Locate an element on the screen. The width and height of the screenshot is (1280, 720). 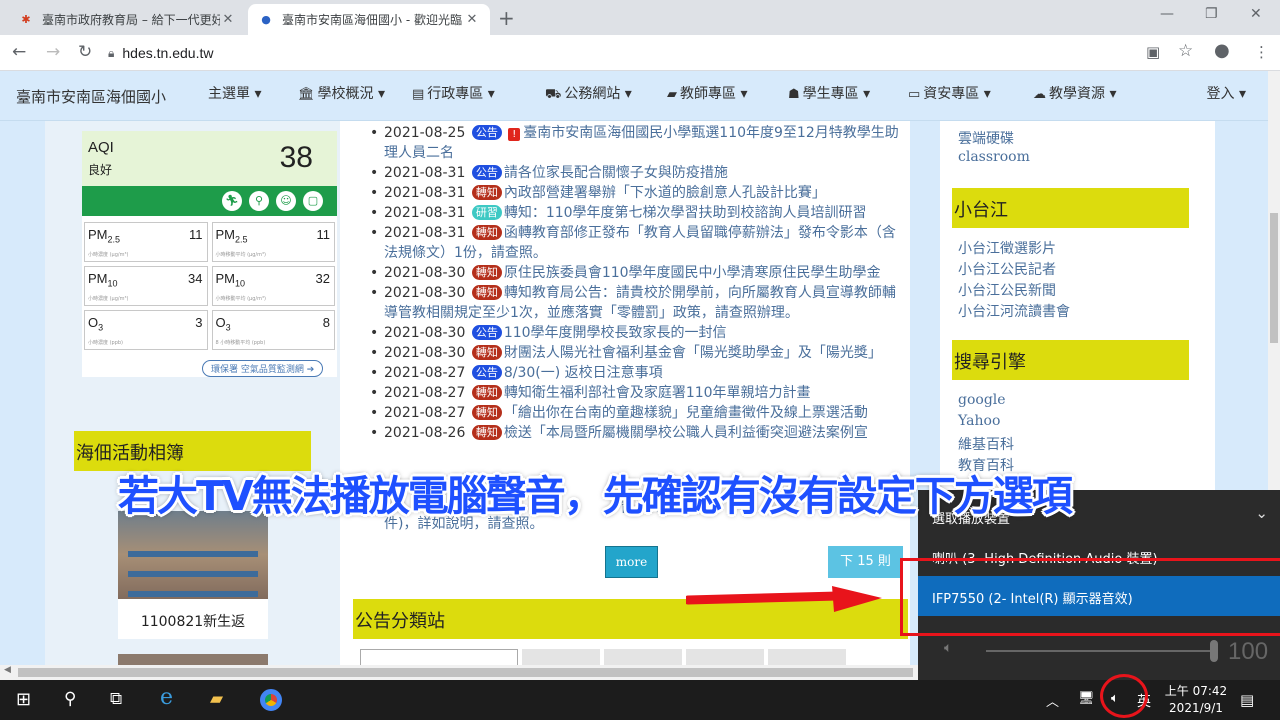
list-item: 2021-08-26 轉知檢送「本局暨所屬機關學校公職人員利益衝突迴避法案例宣 is located at coordinates (637, 433).